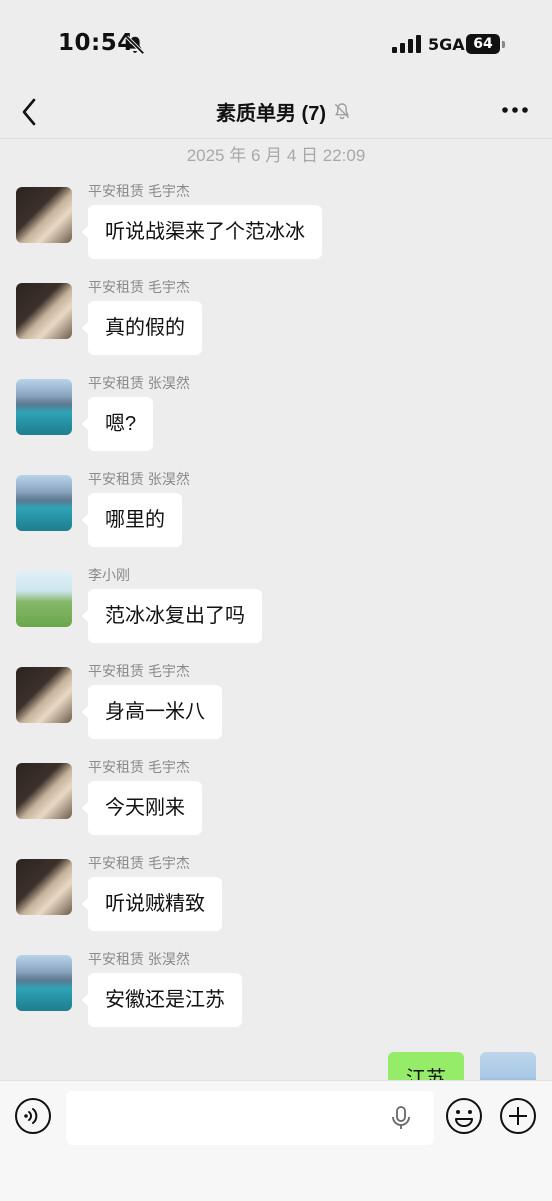 The image size is (552, 1201). I want to click on input-bar, so click(276, 1140).